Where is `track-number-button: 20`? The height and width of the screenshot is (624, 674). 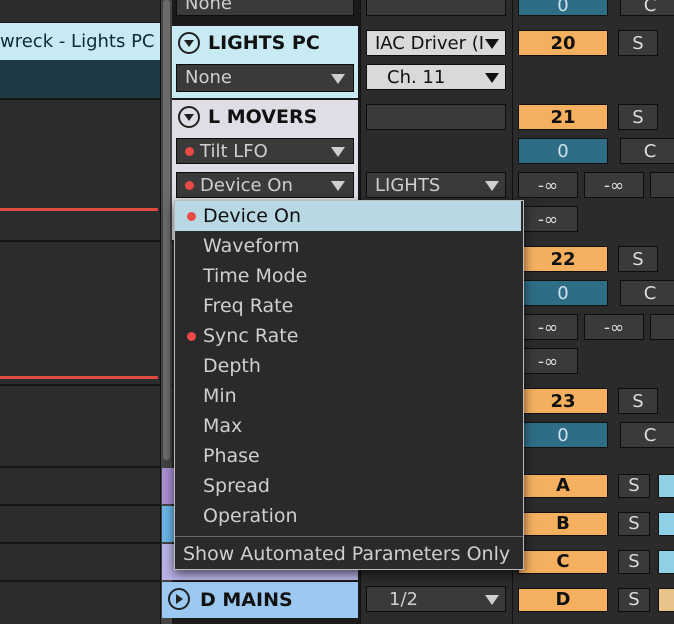 track-number-button: 20 is located at coordinates (563, 43).